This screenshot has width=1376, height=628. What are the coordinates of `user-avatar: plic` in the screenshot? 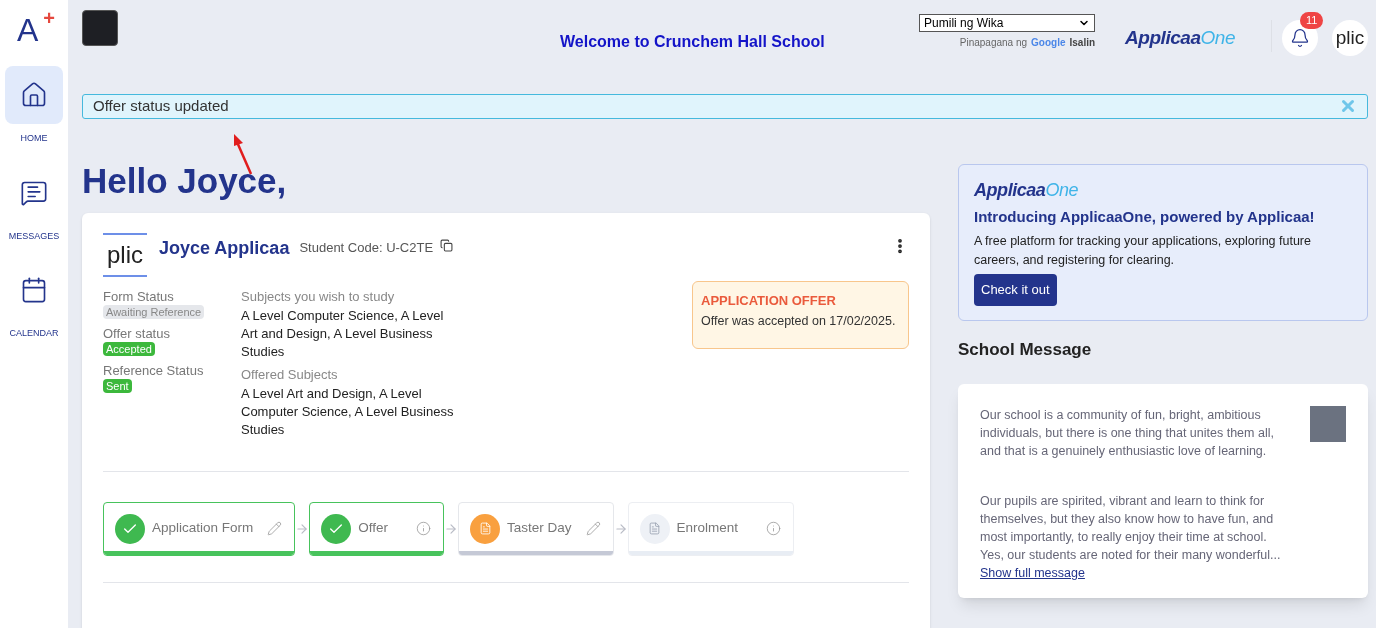 It's located at (1350, 38).